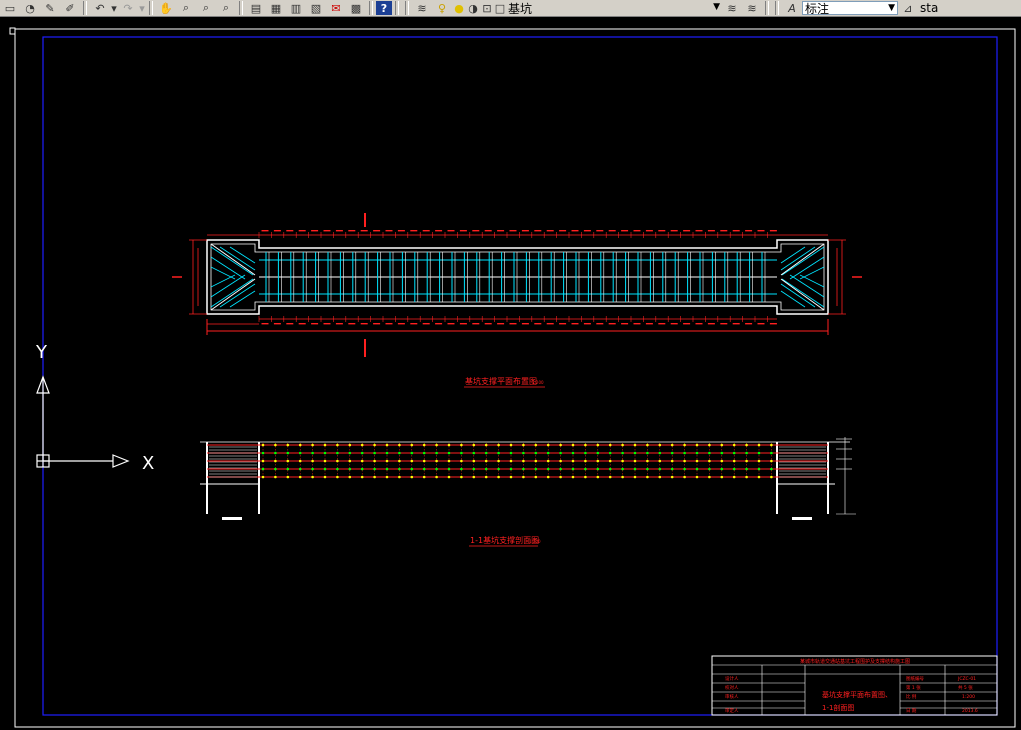 Image resolution: width=1021 pixels, height=730 pixels. What do you see at coordinates (256, 8) in the screenshot?
I see `properties-icon: ▤` at bounding box center [256, 8].